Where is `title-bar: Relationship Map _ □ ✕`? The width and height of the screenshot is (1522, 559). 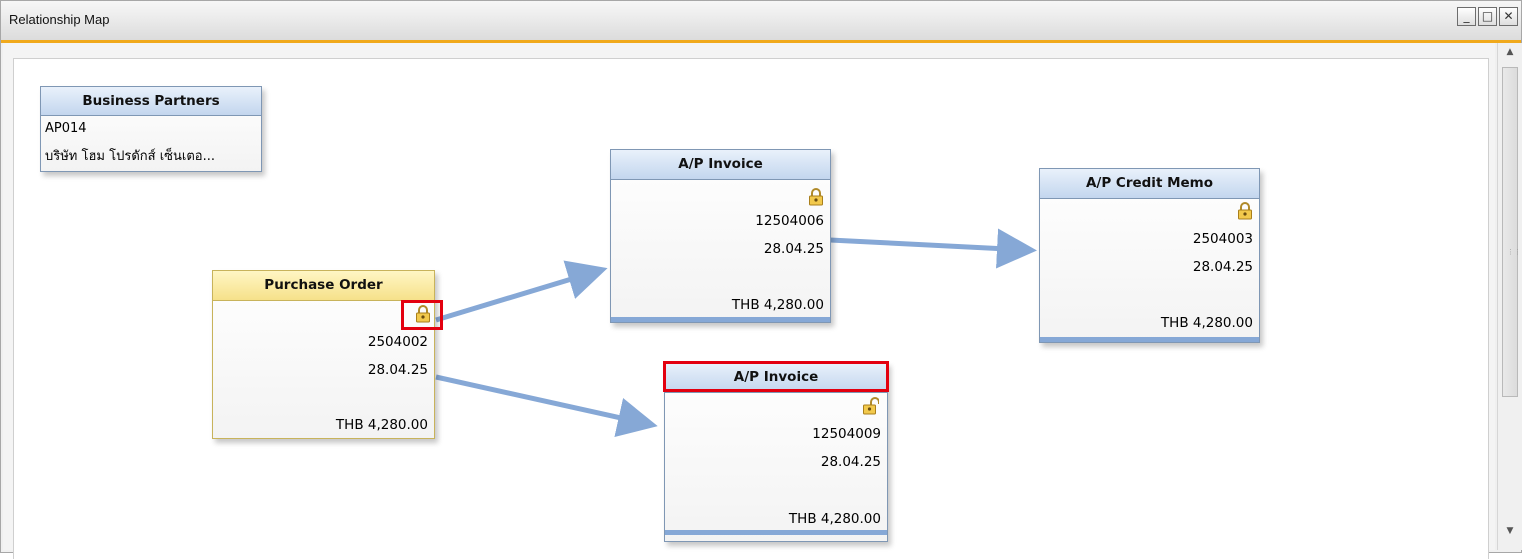 title-bar: Relationship Map _ □ ✕ is located at coordinates (761, 22).